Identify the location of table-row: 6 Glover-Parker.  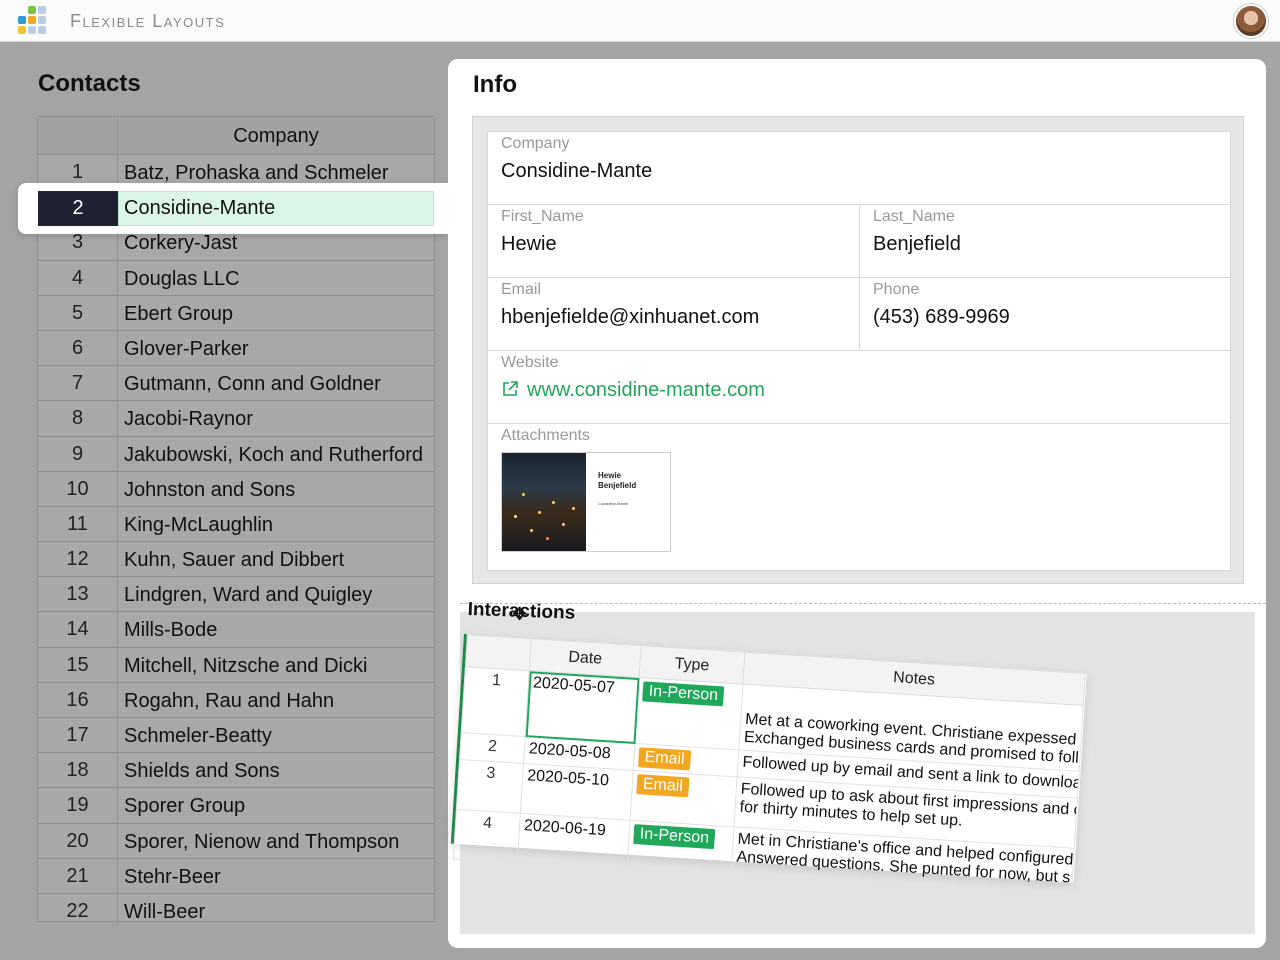
(236, 348).